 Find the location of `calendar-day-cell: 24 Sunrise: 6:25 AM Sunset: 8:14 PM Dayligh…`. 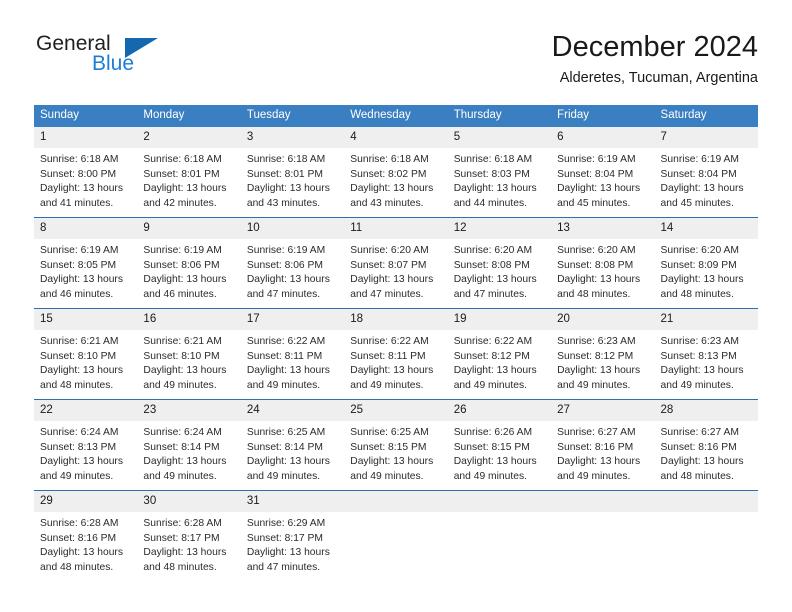

calendar-day-cell: 24 Sunrise: 6:25 AM Sunset: 8:14 PM Dayligh… is located at coordinates (292, 445).